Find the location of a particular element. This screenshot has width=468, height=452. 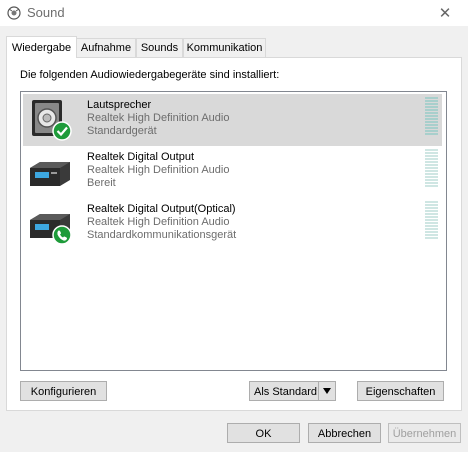

chevron-down-icon is located at coordinates (327, 391).